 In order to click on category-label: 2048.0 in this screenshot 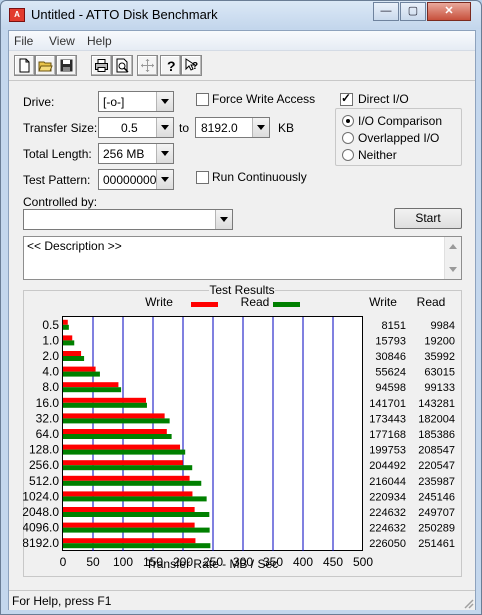, I will do `click(41, 512)`.